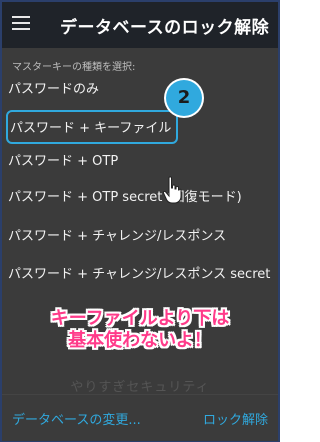  What do you see at coordinates (141, 275) in the screenshot?
I see `option-password-challenge-response-secret: パスワード + チャレンジ/レスポンス secret (回` at bounding box center [141, 275].